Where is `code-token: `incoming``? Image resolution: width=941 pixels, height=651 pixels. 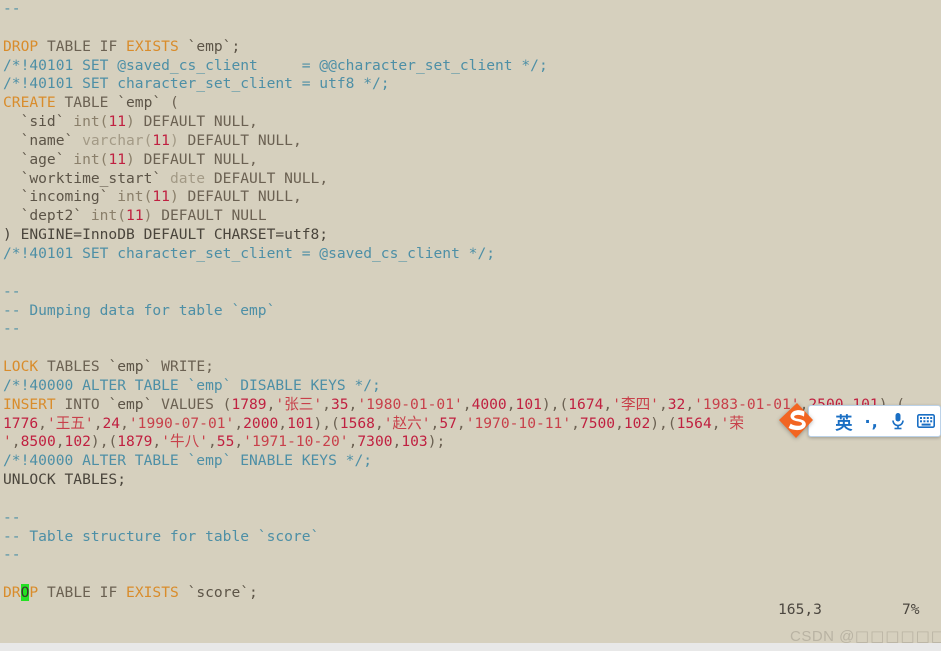 code-token: `incoming` is located at coordinates (60, 197).